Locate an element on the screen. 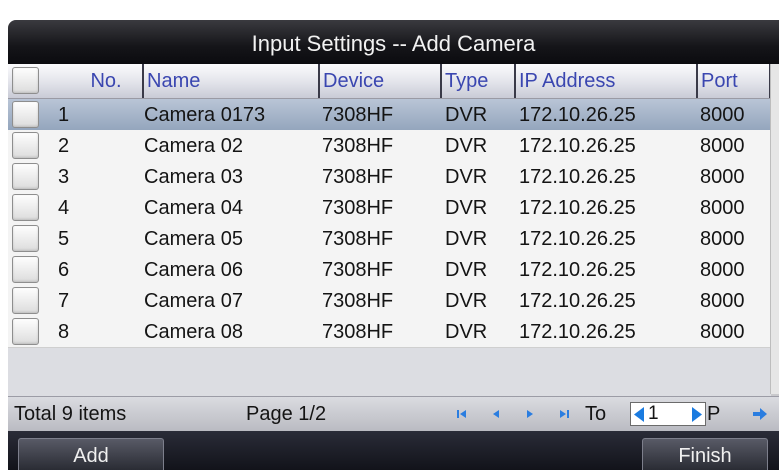 Image resolution: width=779 pixels, height=470 pixels. button-bar: Add Finish is located at coordinates (393, 450).